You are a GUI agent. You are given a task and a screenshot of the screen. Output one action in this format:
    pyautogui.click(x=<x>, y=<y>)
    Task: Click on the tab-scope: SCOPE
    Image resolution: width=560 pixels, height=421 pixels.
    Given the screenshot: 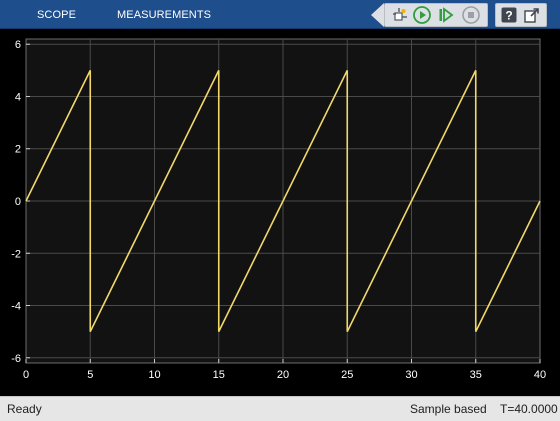 What is the action you would take?
    pyautogui.click(x=56, y=14)
    